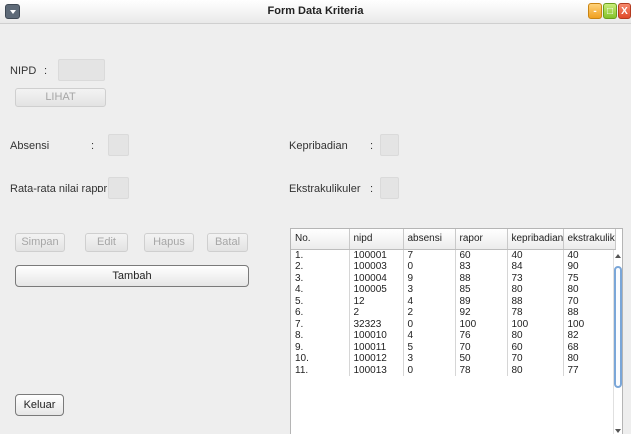  Describe the element at coordinates (589, 347) in the screenshot. I see `table-cell: 68` at that location.